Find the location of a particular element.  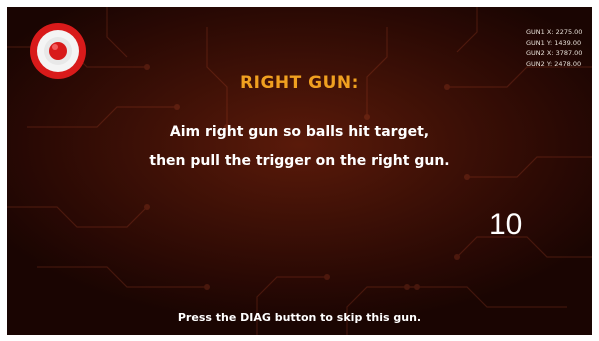

gun1-y-readout: GUN1 Y: 1439.00 is located at coordinates (554, 42).